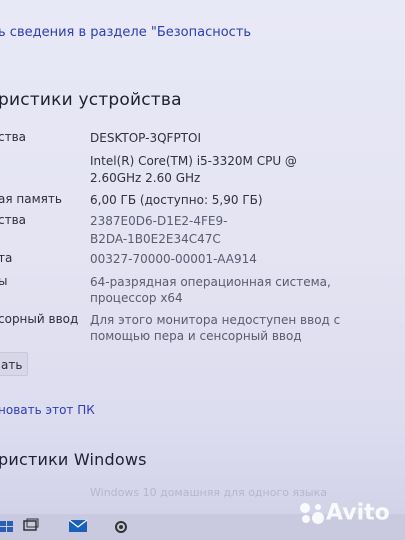  Describe the element at coordinates (173, 259) in the screenshot. I see `spec-value-product-id: 00327-70000-00001-AA914` at that location.